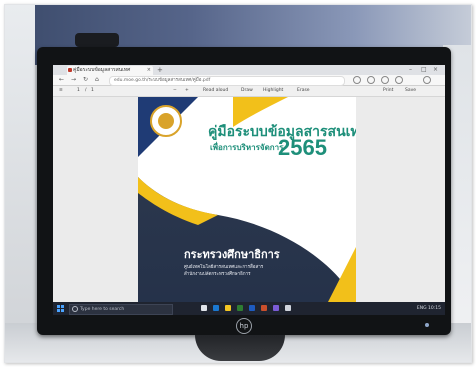 The height and width of the screenshot is (367, 476). Describe the element at coordinates (388, 91) in the screenshot. I see `print-button: Print` at that location.